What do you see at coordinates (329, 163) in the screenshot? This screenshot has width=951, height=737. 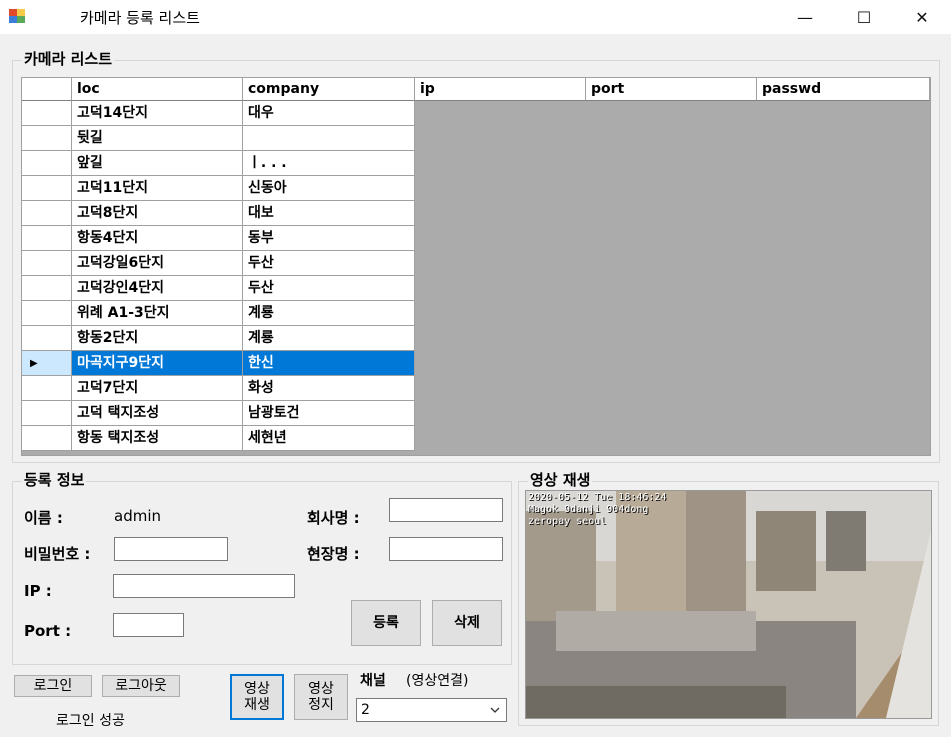 I see `cell-company: ㅣ. . .` at bounding box center [329, 163].